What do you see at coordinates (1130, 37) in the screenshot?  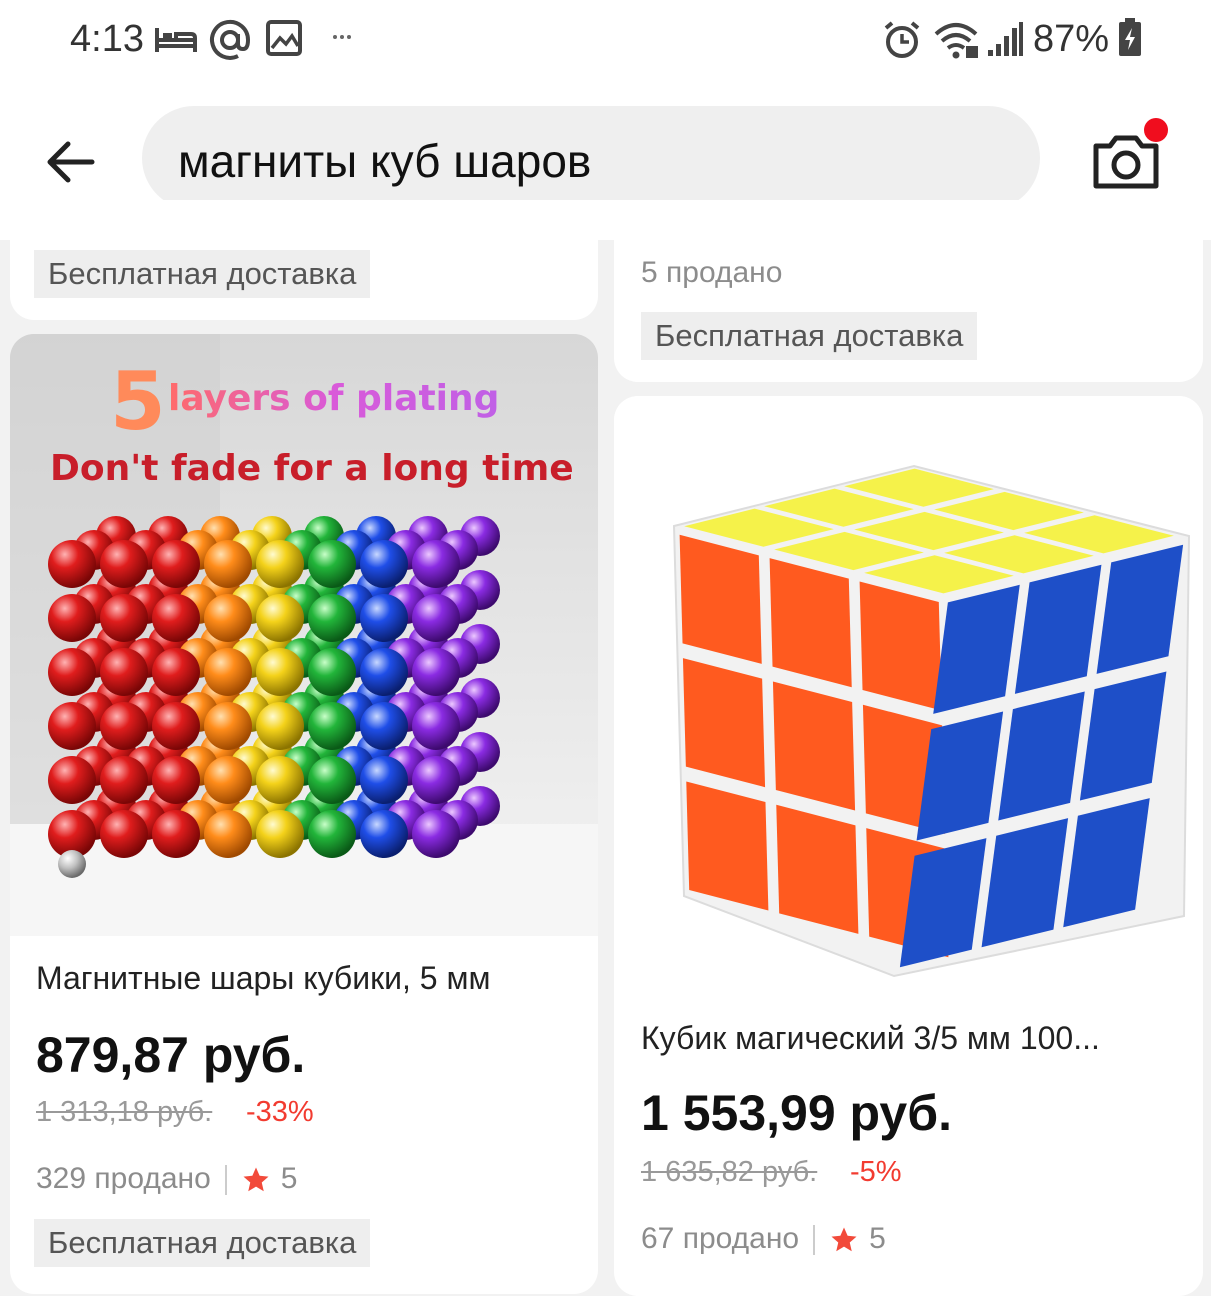 I see `battery-icon` at bounding box center [1130, 37].